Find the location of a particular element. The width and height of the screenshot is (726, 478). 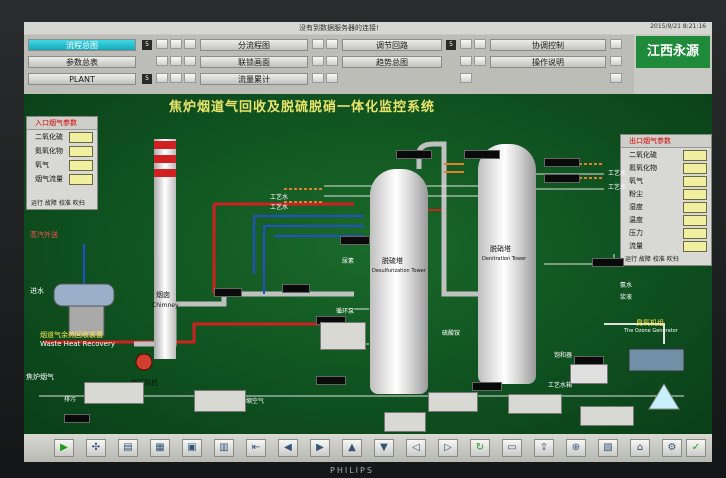

denitration-tower is located at coordinates (507, 264).